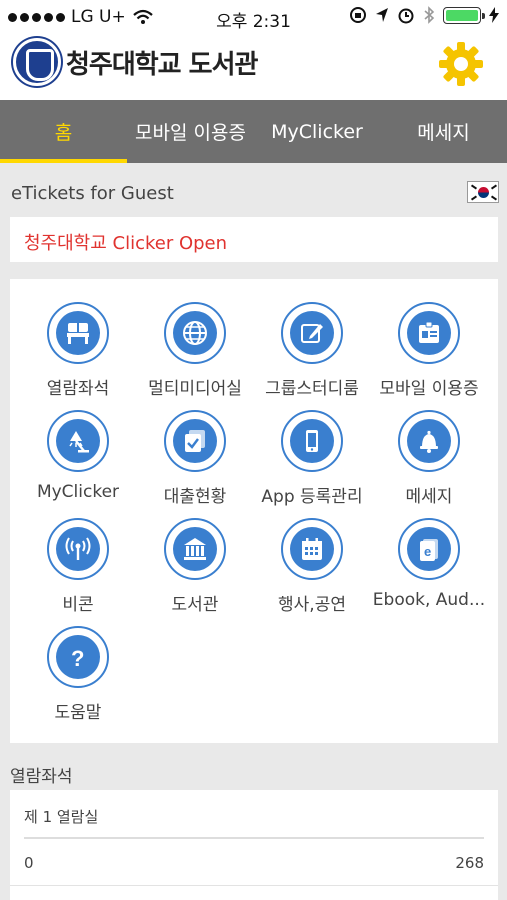  Describe the element at coordinates (92, 193) in the screenshot. I see `etickets-label: eTickets for Guest` at that location.